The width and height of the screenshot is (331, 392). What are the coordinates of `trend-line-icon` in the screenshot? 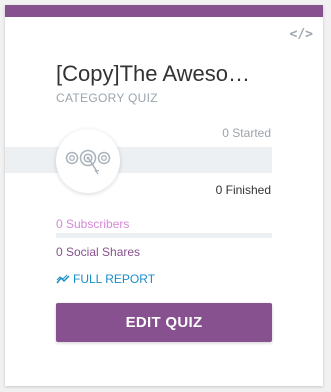 It's located at (63, 279).